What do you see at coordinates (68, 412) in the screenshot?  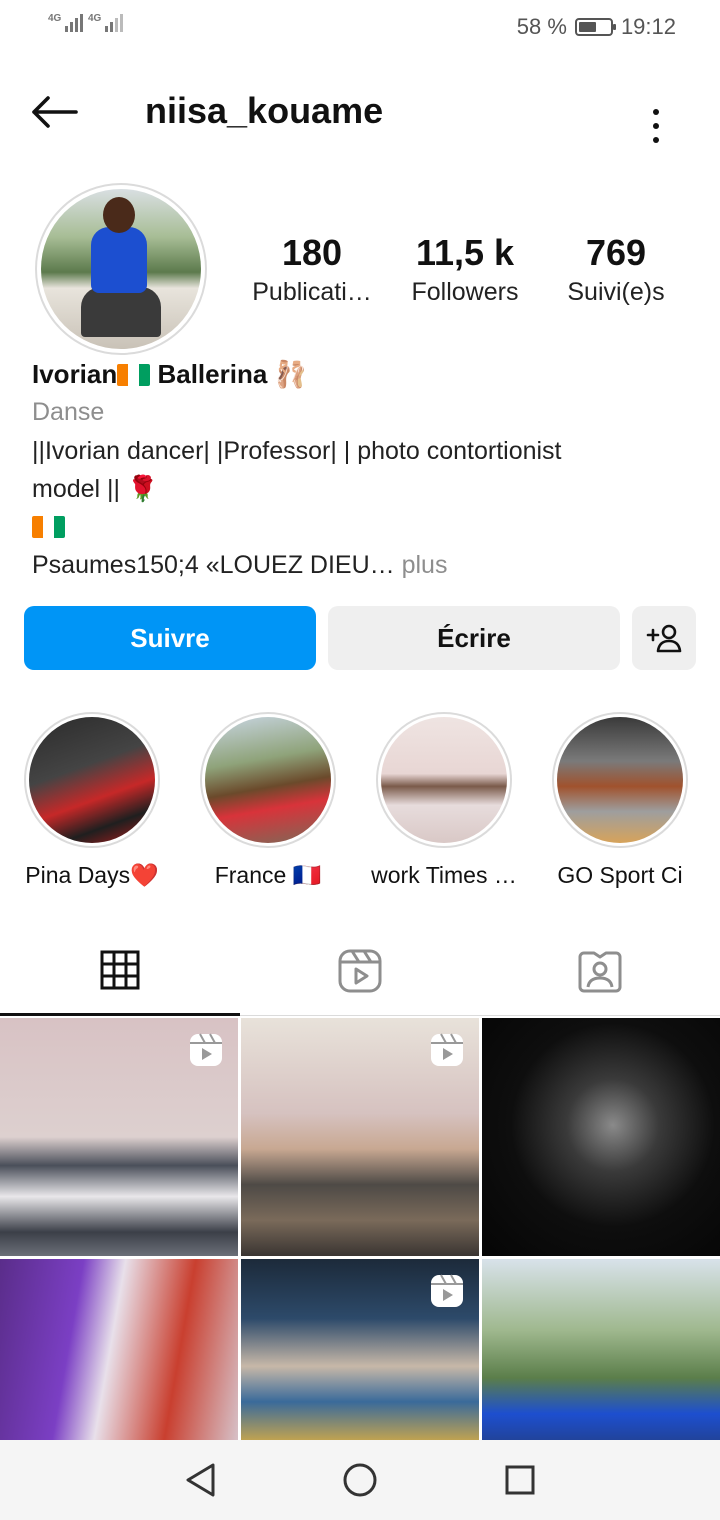 I see `profile-category: Danse` at bounding box center [68, 412].